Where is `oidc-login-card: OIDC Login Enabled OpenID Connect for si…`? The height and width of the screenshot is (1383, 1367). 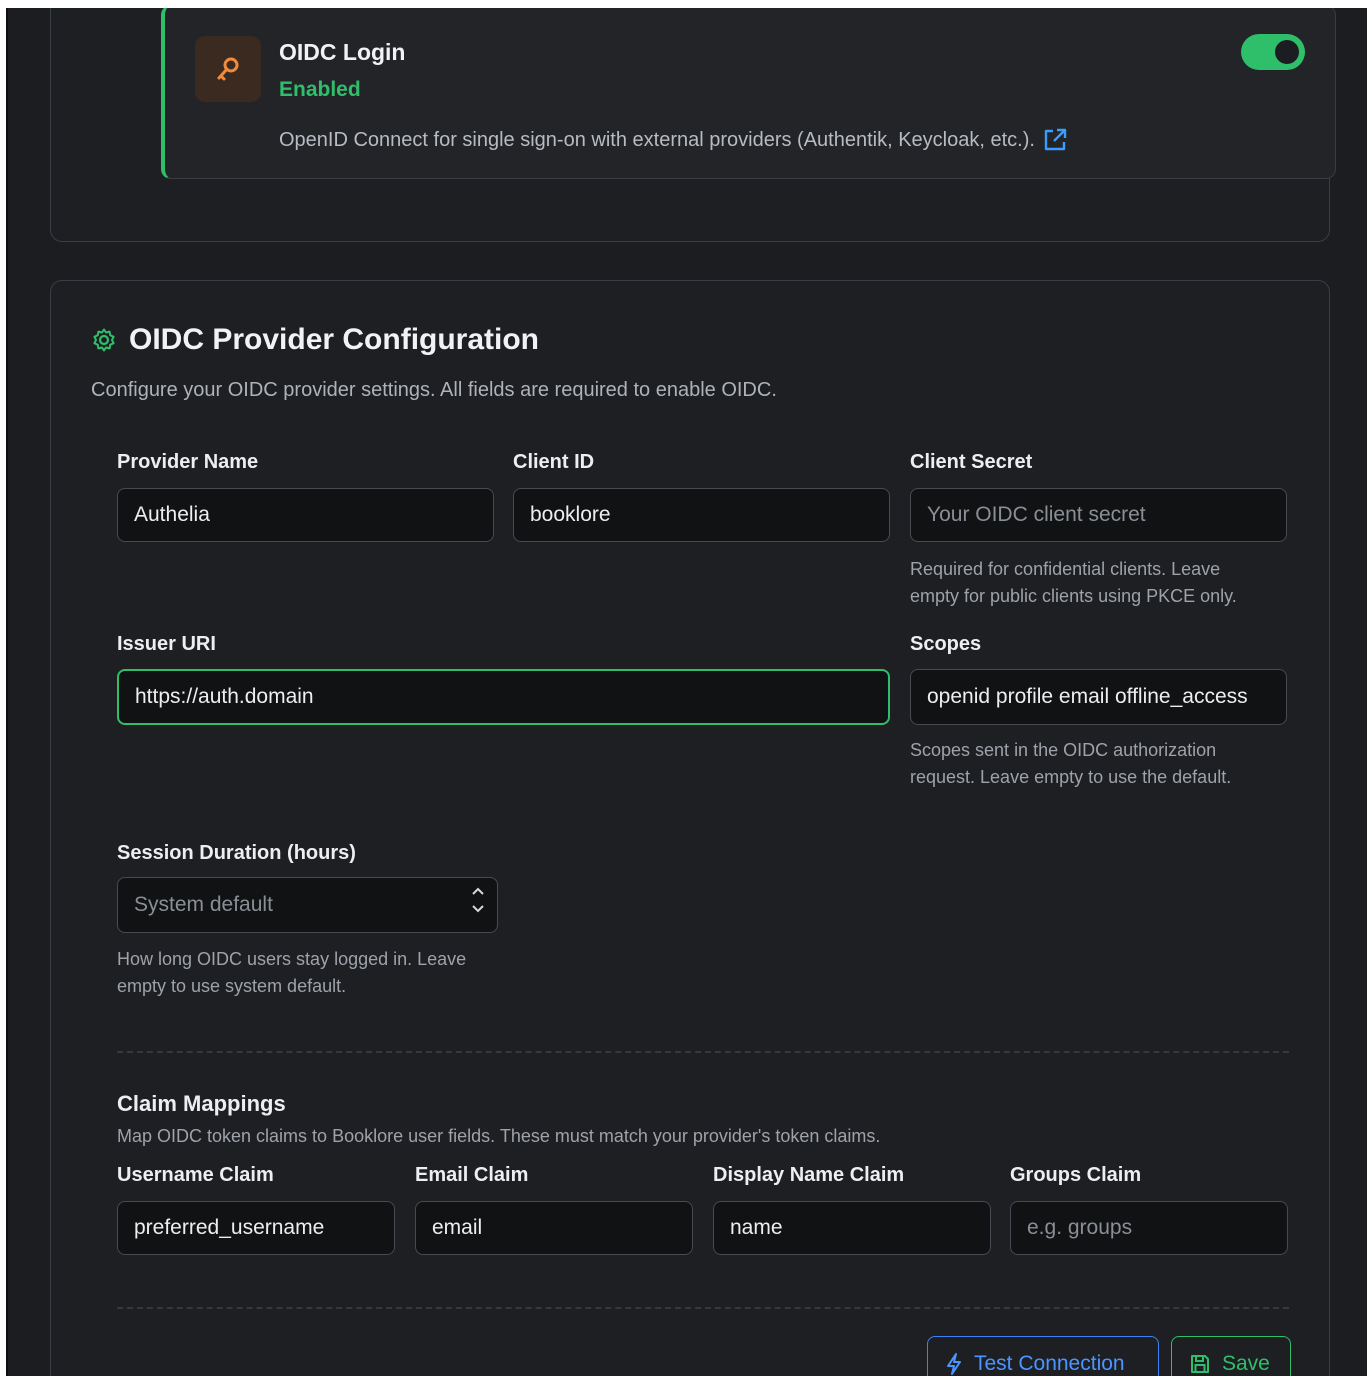 oidc-login-card: OIDC Login Enabled OpenID Connect for si… is located at coordinates (748, 93).